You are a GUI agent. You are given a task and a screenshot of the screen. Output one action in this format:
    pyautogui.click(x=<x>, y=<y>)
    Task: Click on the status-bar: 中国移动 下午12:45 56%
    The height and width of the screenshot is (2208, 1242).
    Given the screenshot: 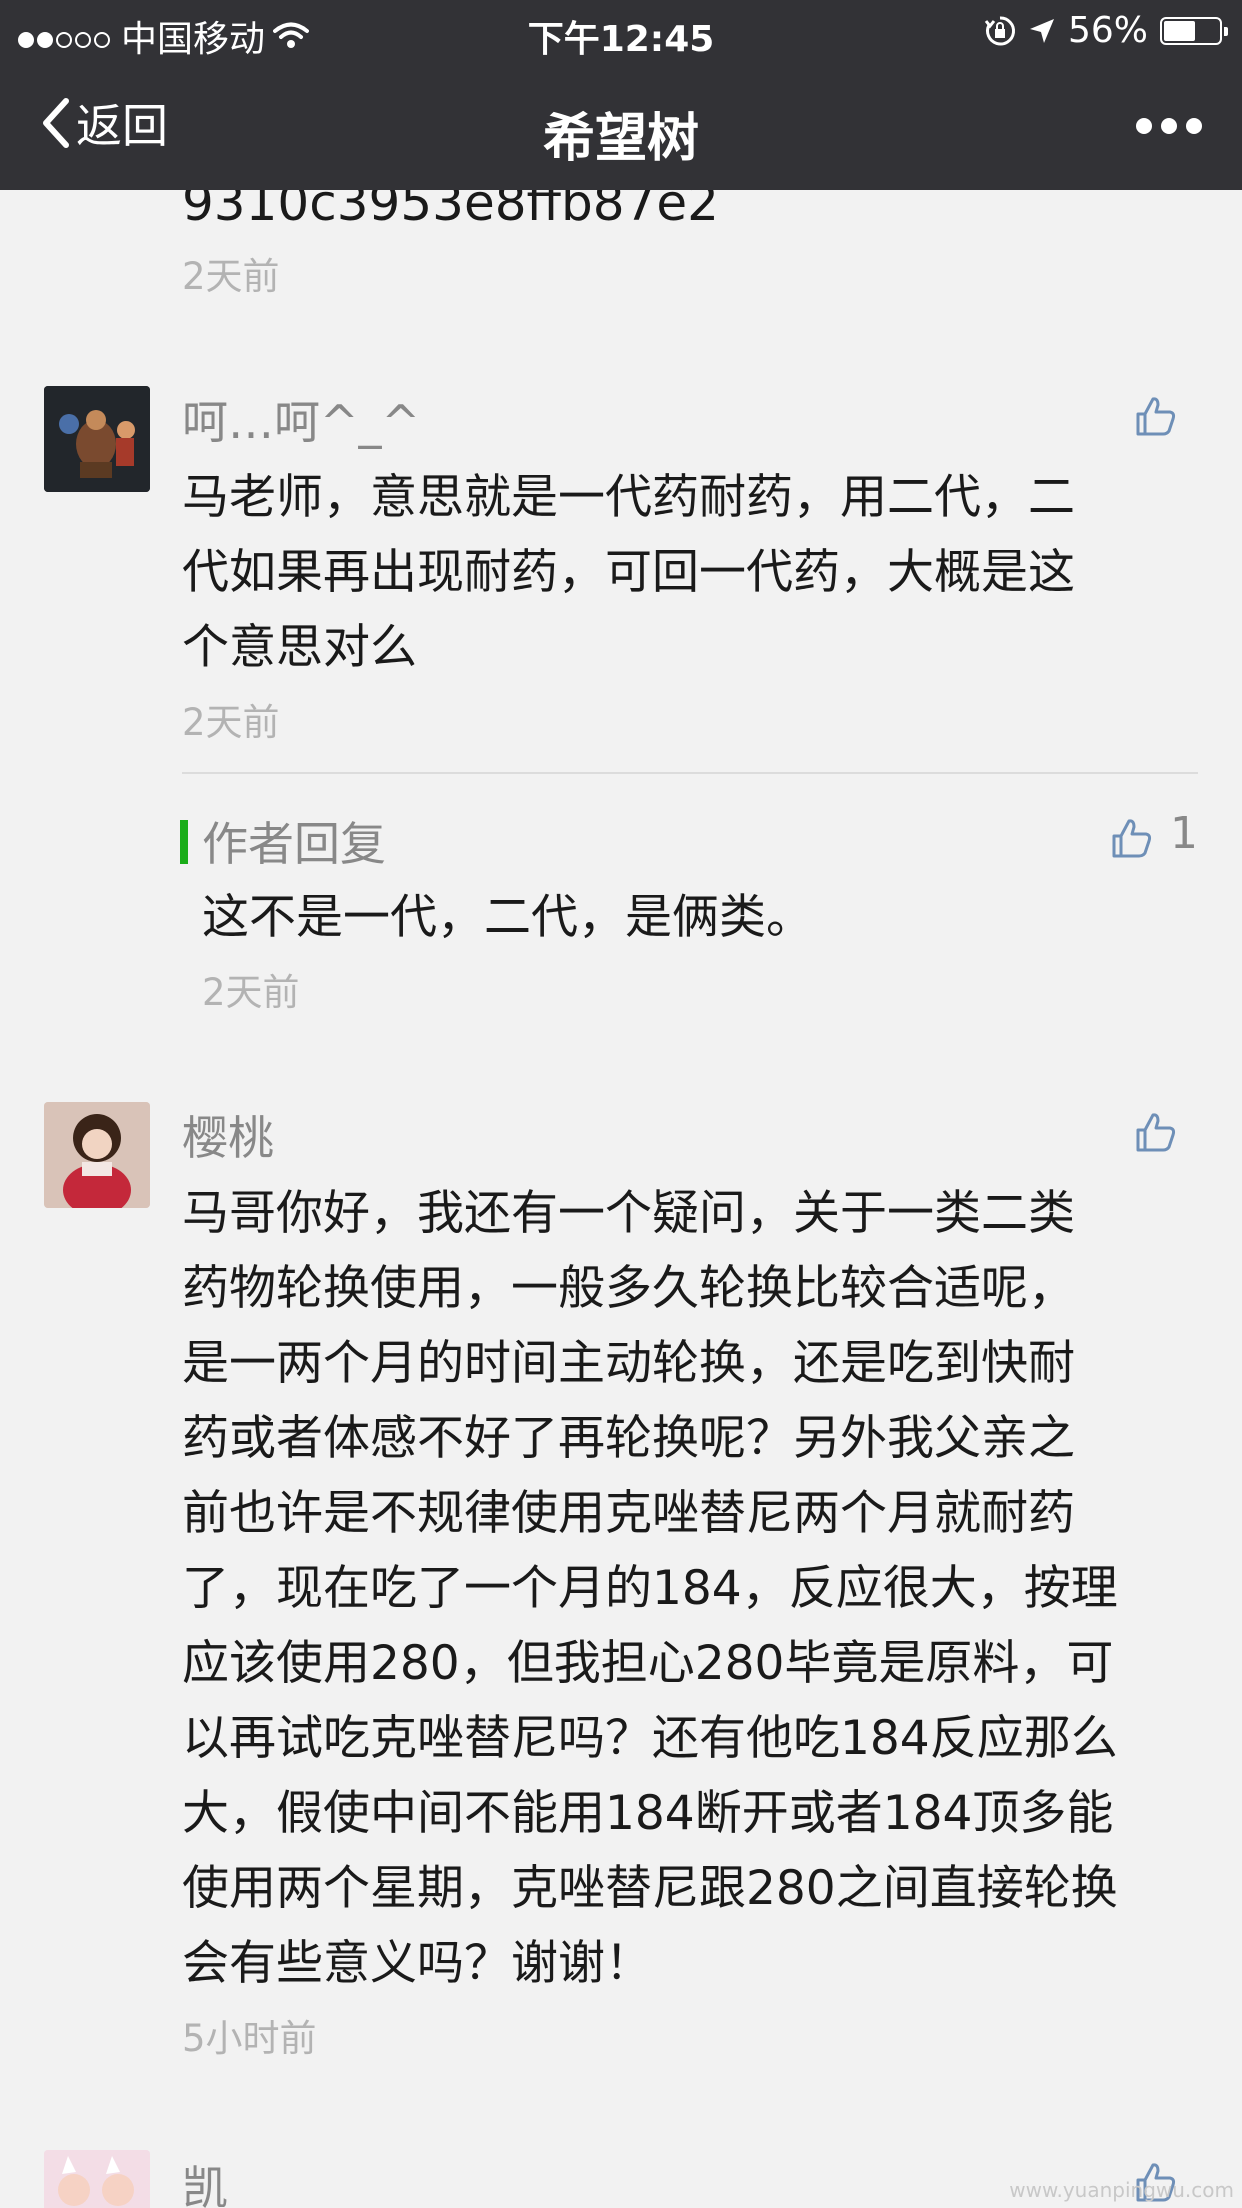 What is the action you would take?
    pyautogui.click(x=621, y=31)
    